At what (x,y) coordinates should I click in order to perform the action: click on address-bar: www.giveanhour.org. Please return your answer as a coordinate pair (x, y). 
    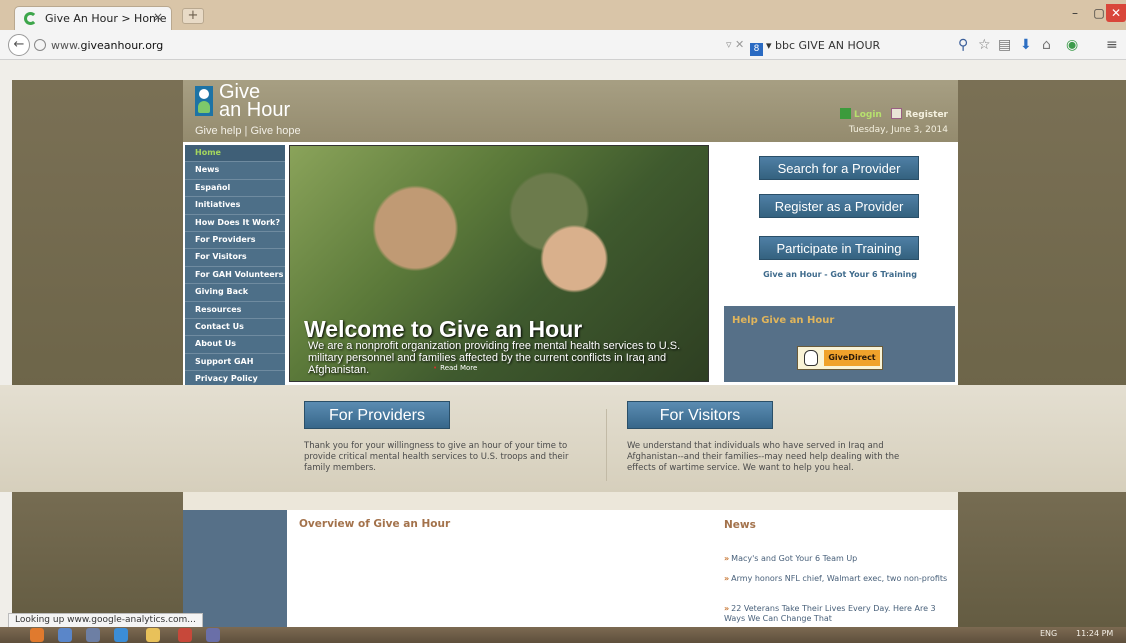
    Looking at the image, I should click on (382, 45).